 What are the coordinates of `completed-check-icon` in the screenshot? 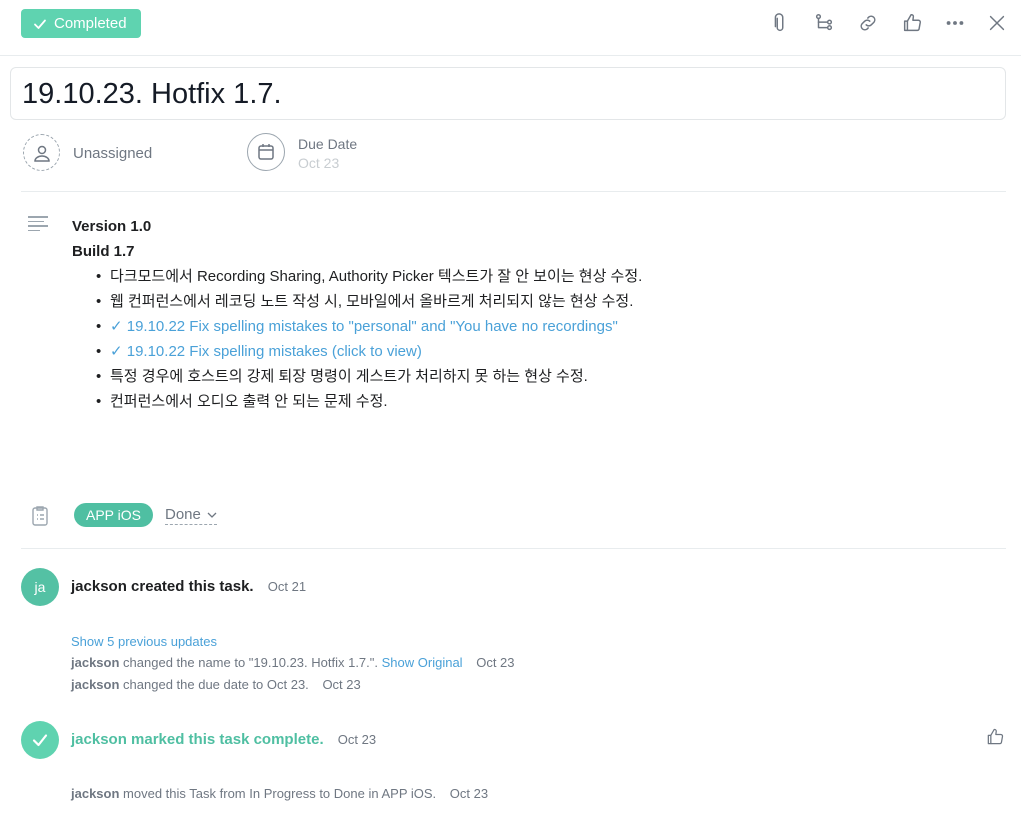 It's located at (40, 740).